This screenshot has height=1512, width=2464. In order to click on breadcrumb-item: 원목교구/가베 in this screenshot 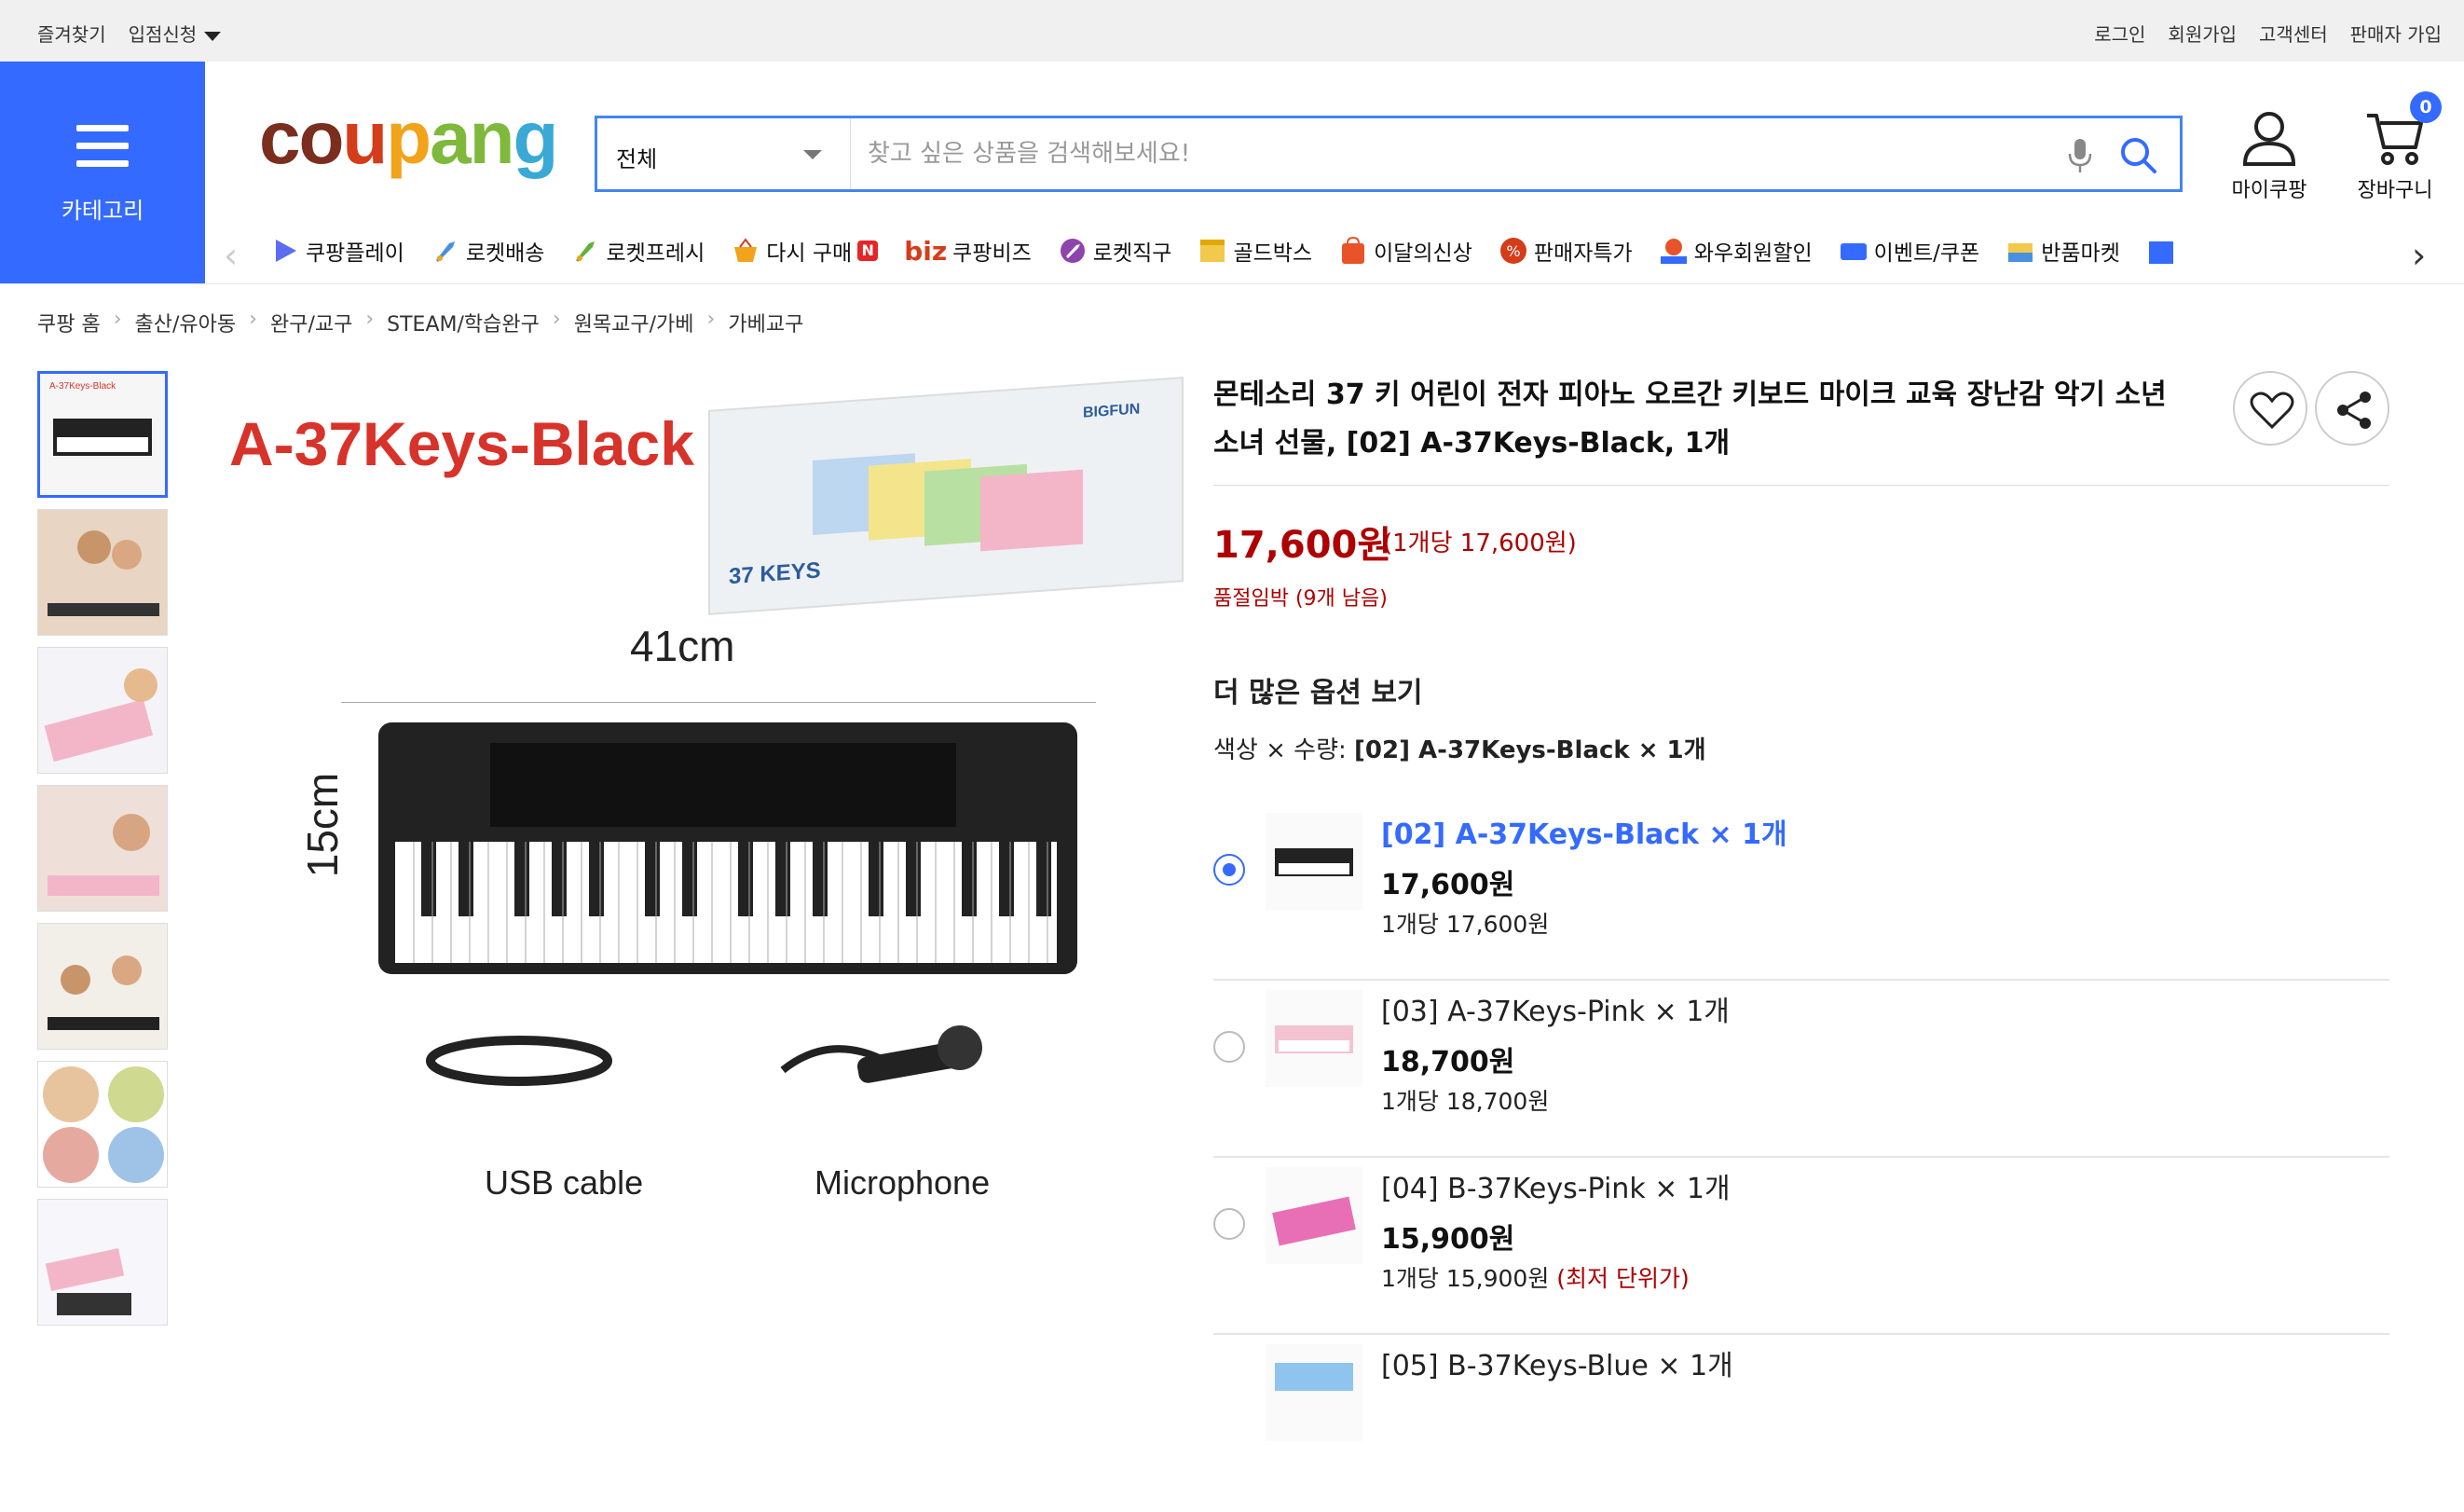, I will do `click(634, 323)`.